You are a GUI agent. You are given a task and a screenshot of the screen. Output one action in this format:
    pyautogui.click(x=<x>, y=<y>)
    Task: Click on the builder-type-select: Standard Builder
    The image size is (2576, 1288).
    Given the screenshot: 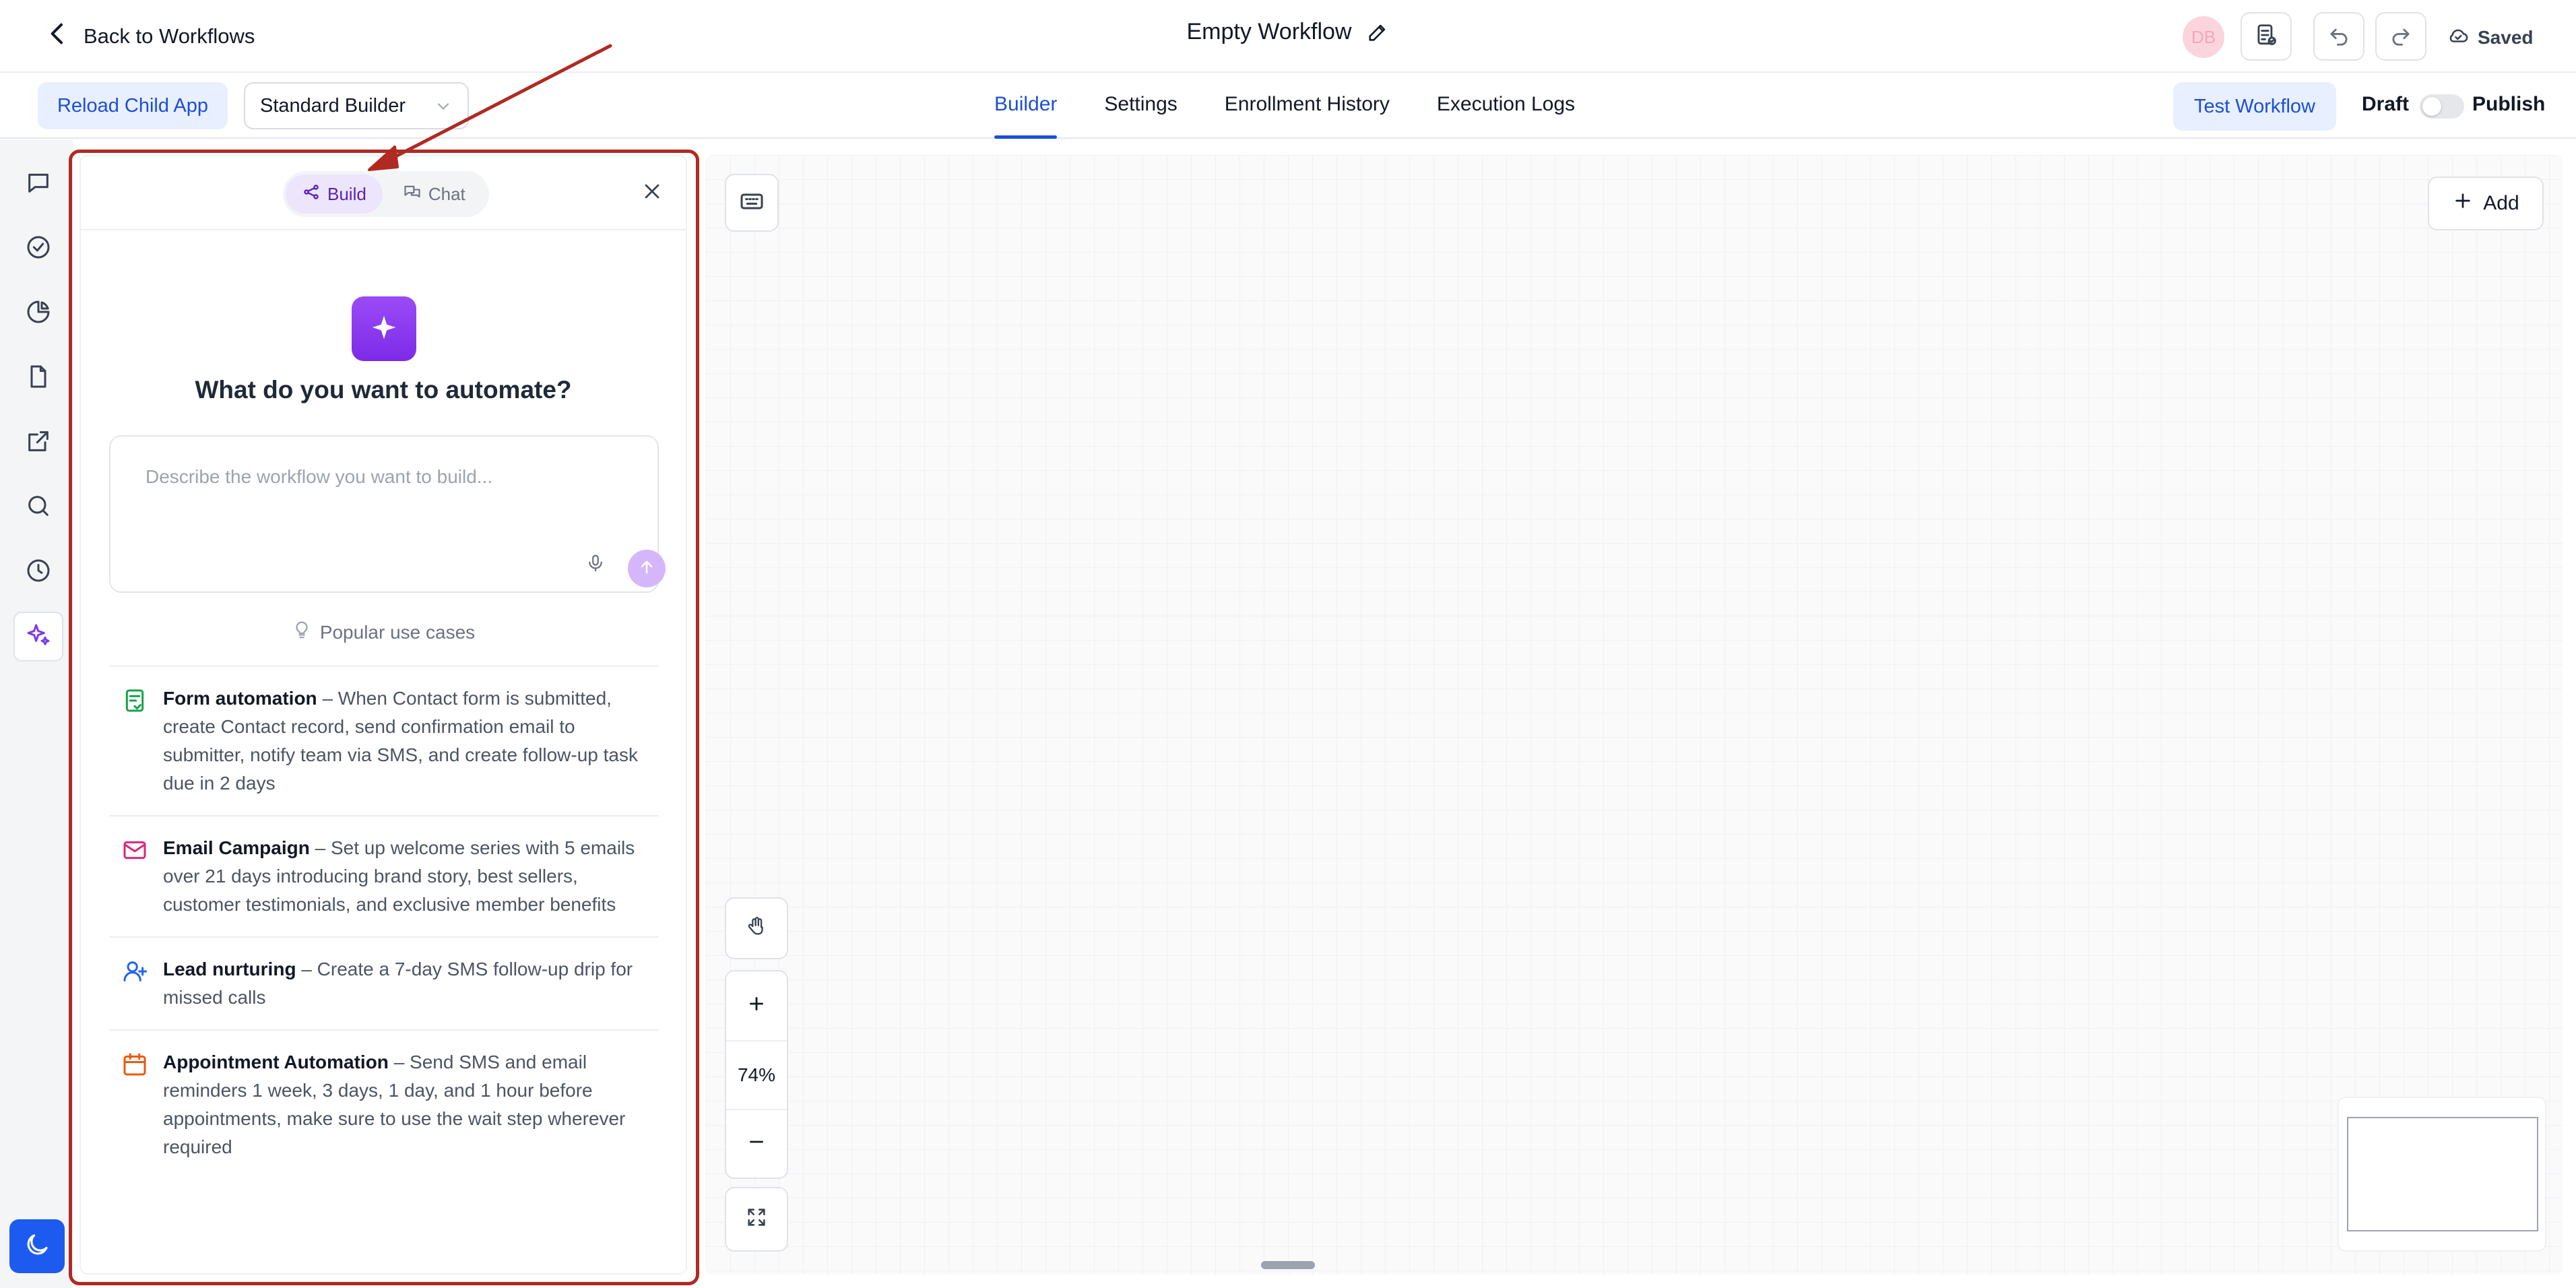 What is the action you would take?
    pyautogui.click(x=357, y=105)
    